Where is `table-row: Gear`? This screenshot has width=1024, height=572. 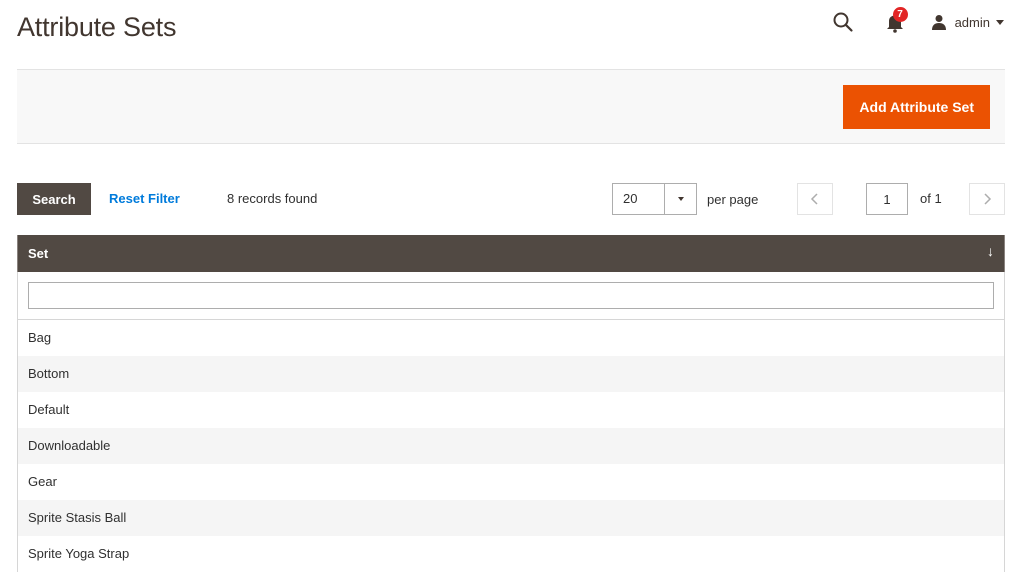
table-row: Gear is located at coordinates (511, 482).